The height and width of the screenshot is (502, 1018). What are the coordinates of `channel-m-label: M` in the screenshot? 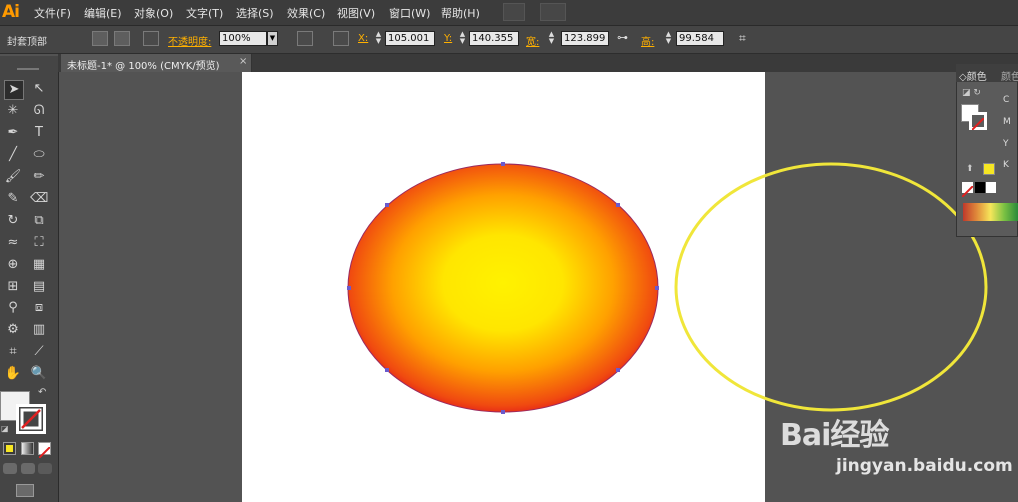 It's located at (1007, 122).